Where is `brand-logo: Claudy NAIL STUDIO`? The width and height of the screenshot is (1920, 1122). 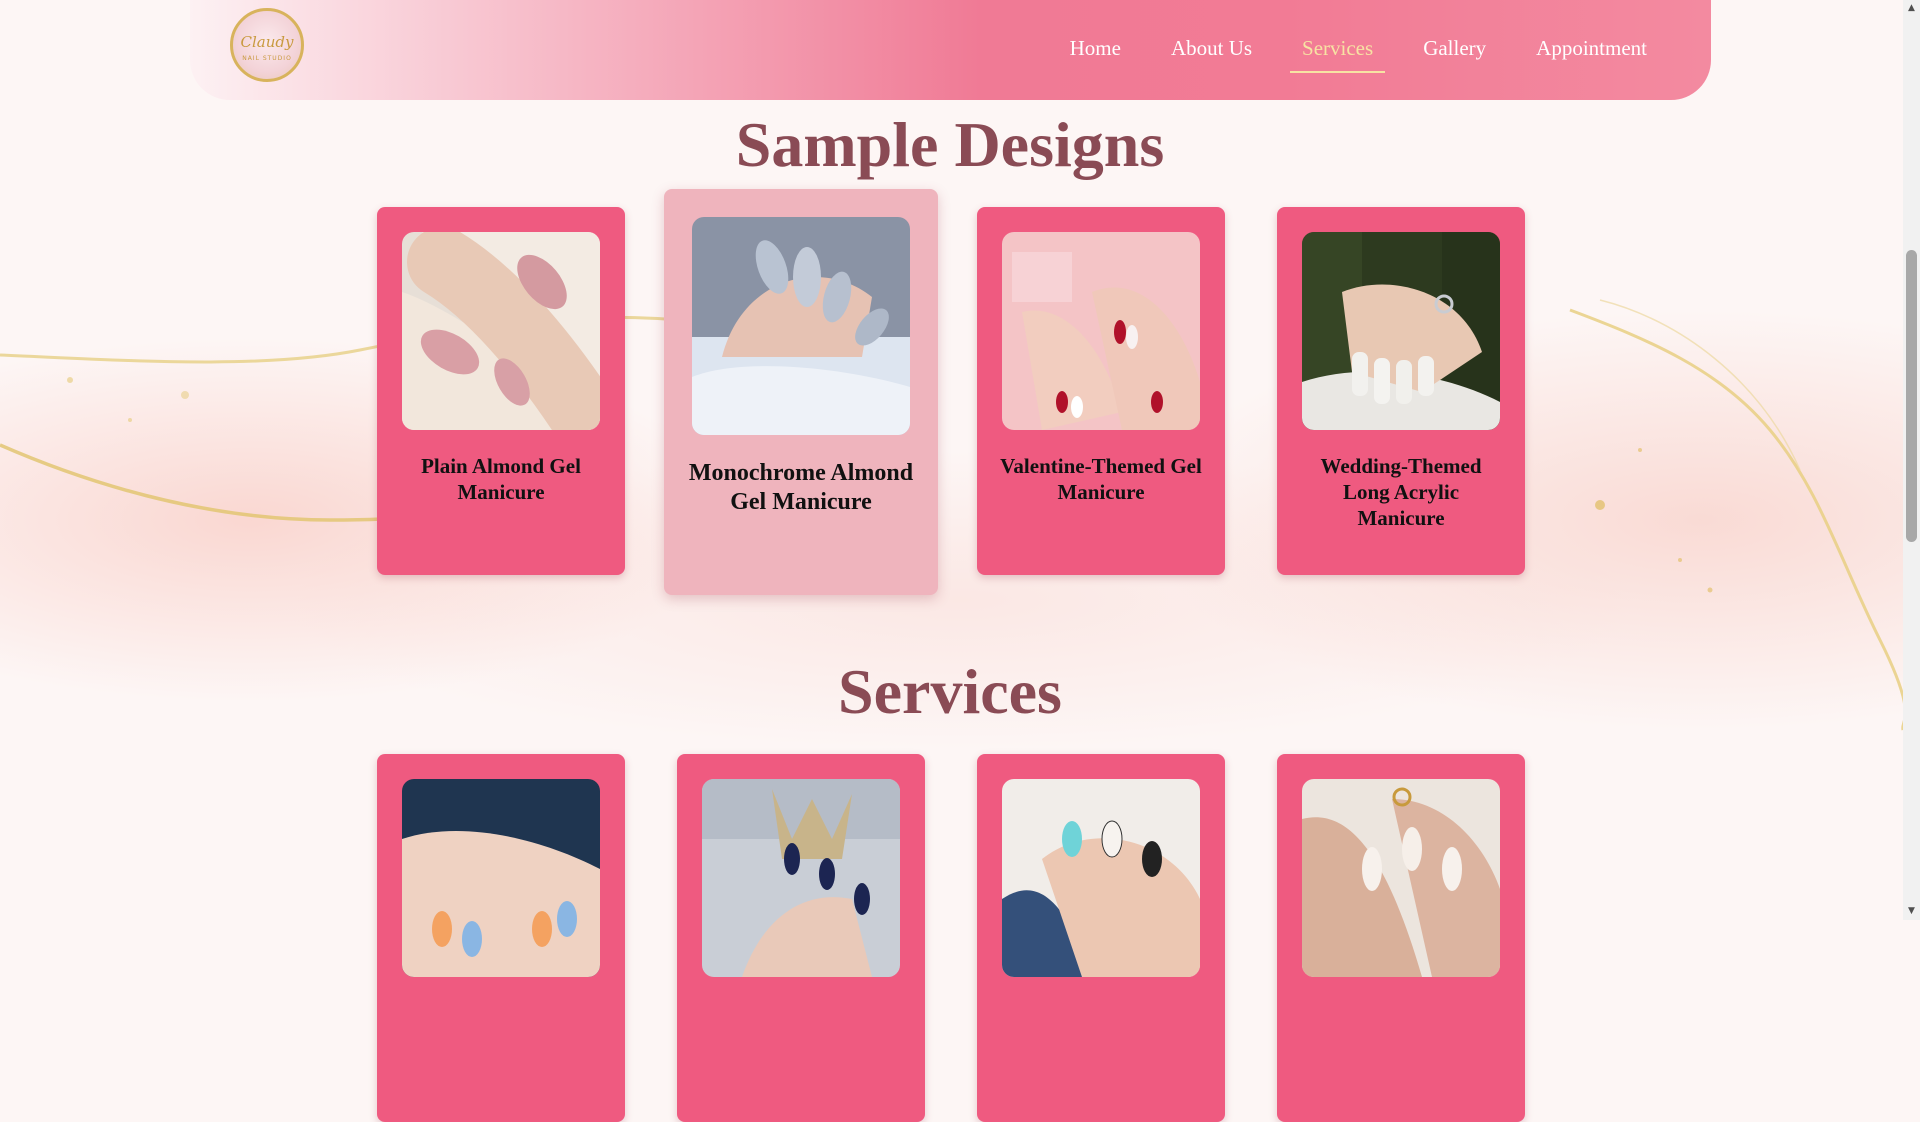 brand-logo: Claudy NAIL STUDIO is located at coordinates (267, 45).